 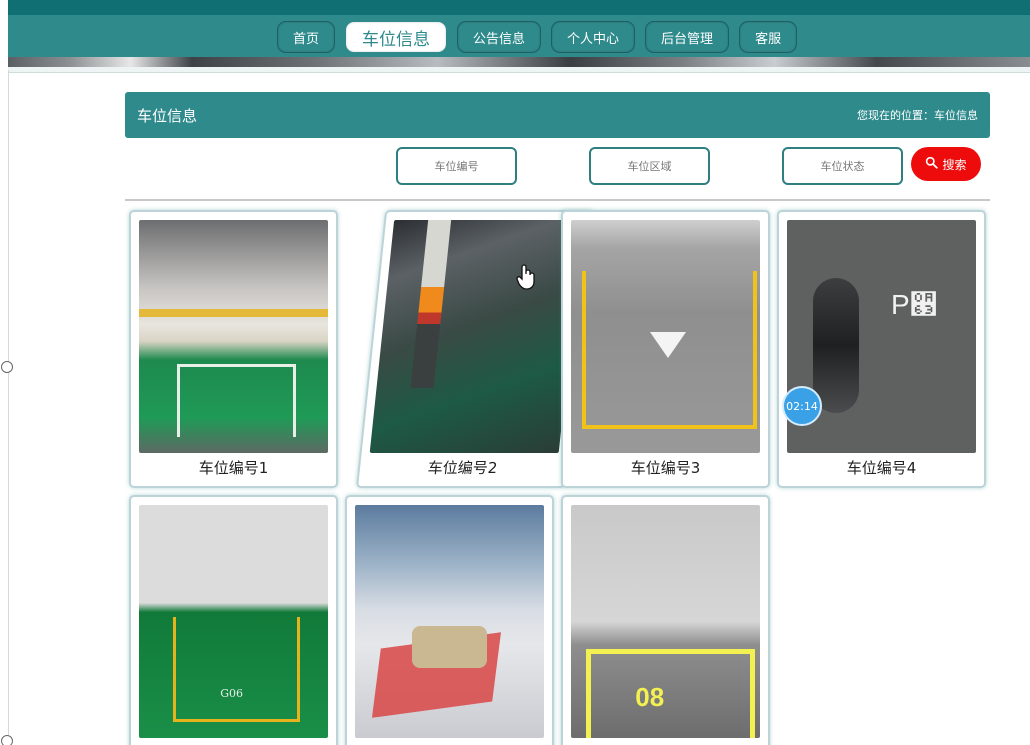 I want to click on parking-status-input: 车位状态, so click(x=842, y=166).